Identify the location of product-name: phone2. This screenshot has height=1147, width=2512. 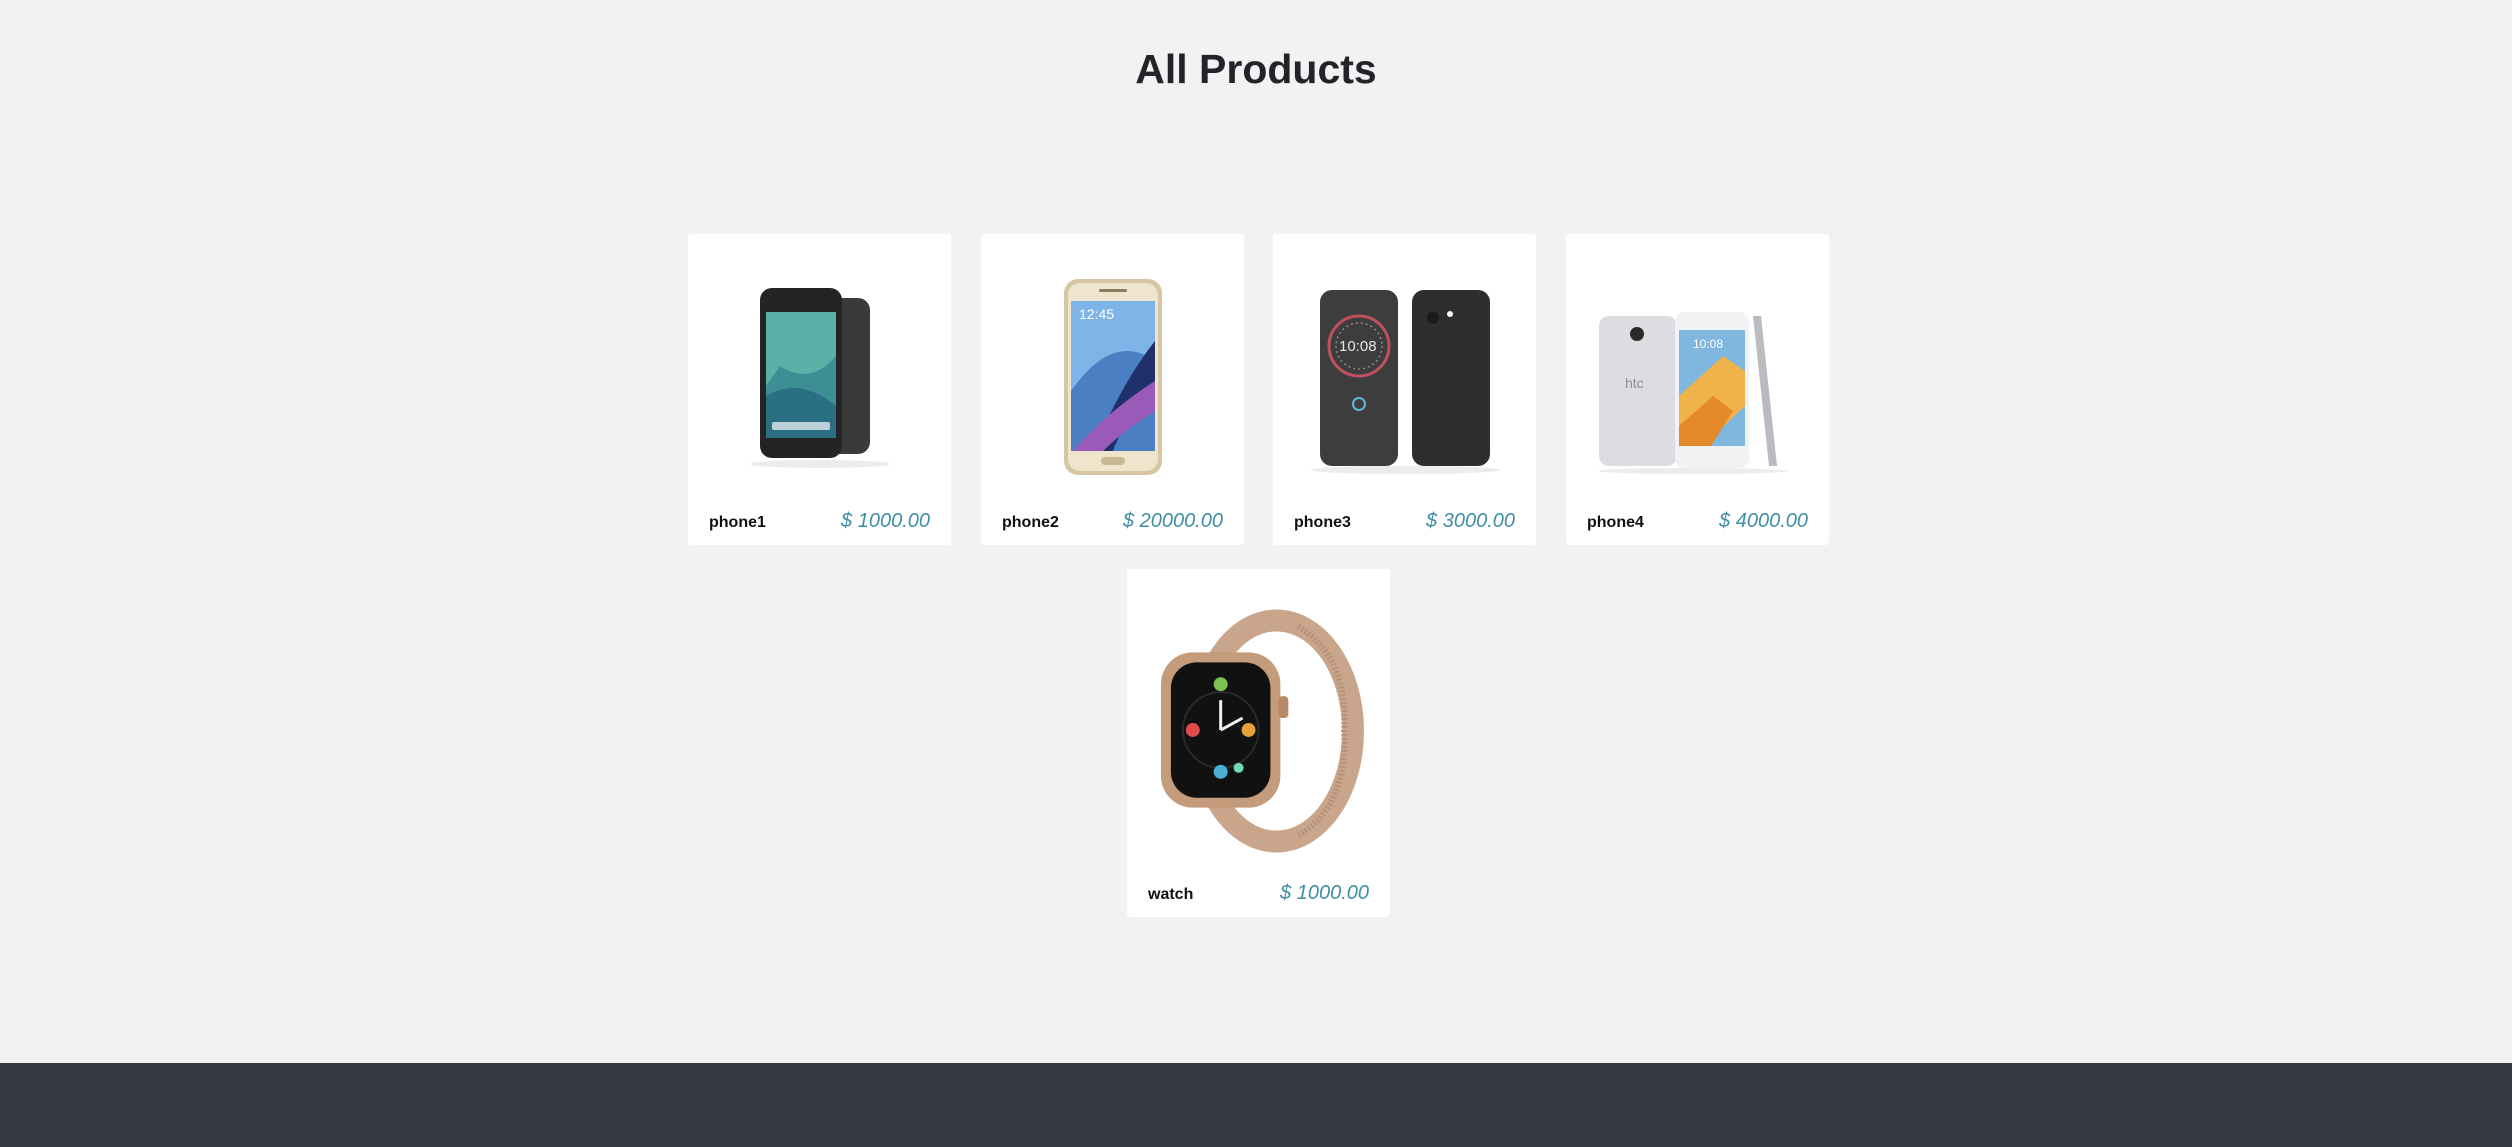
(1030, 523).